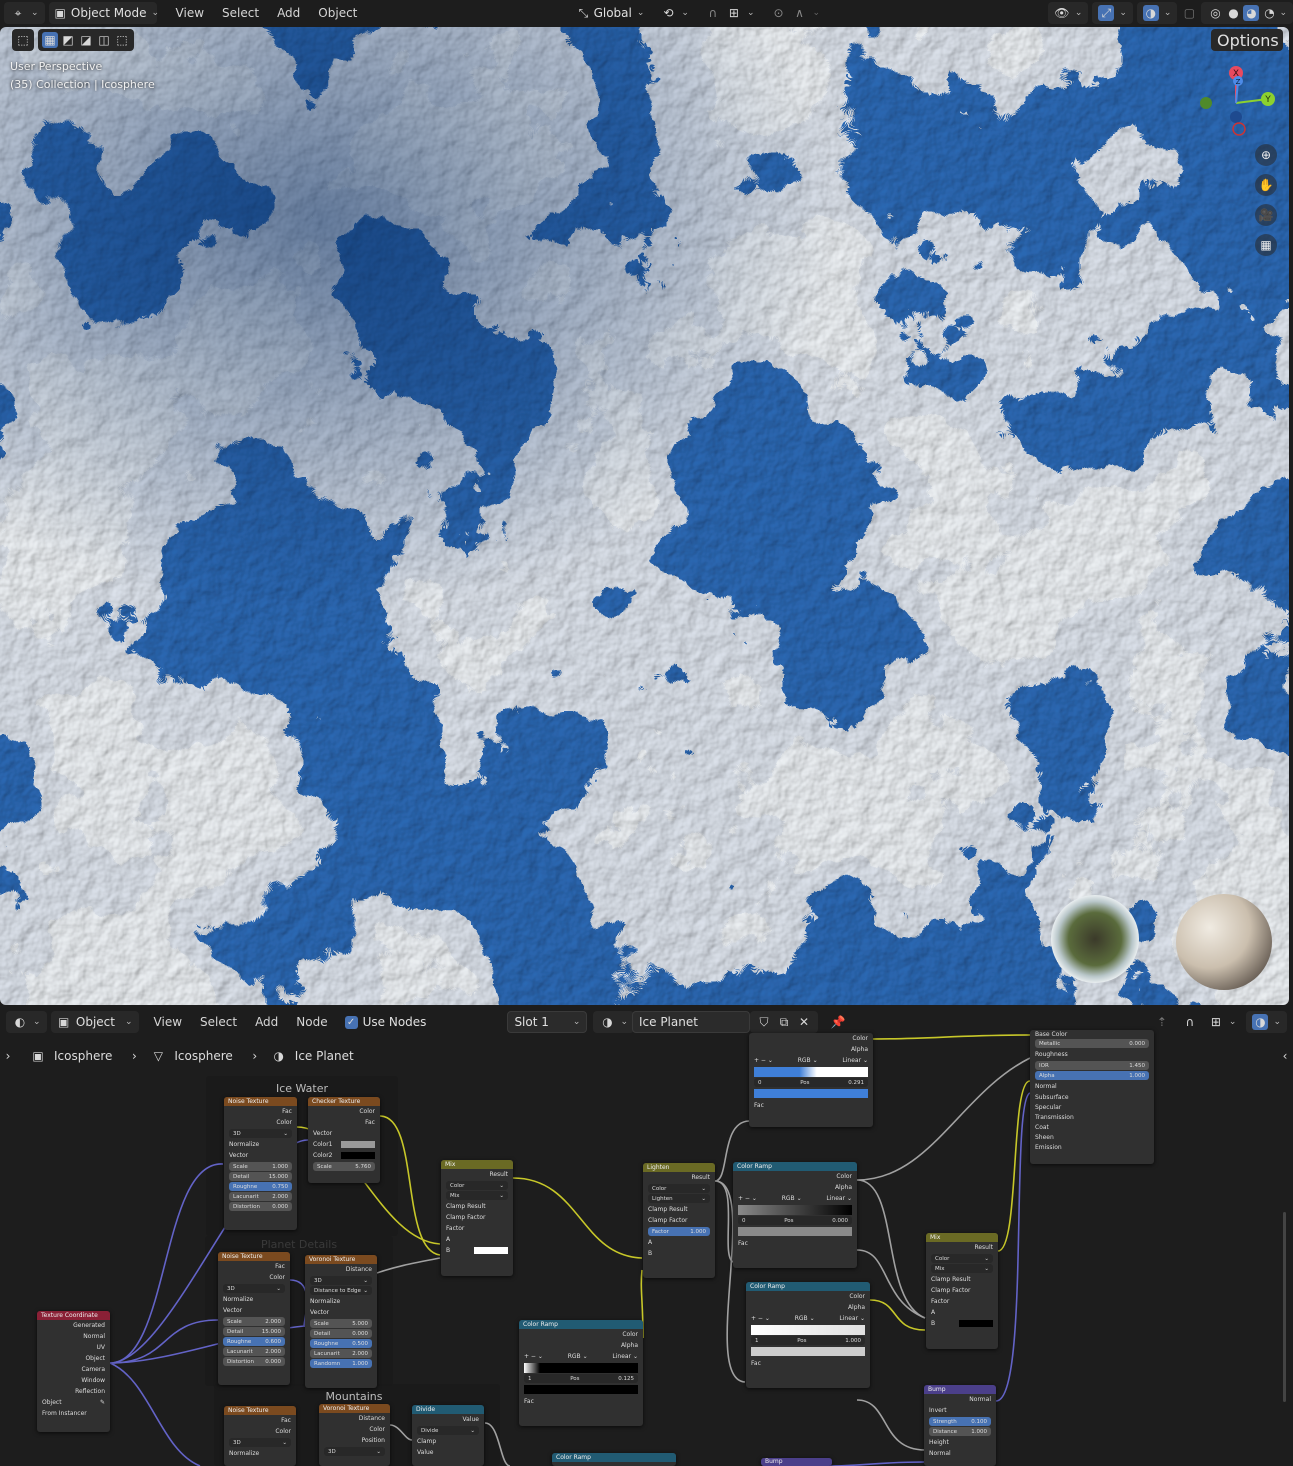 This screenshot has height=1466, width=1293. What do you see at coordinates (674, 13) in the screenshot?
I see `pivot-dropdown: ⟲ ⌄` at bounding box center [674, 13].